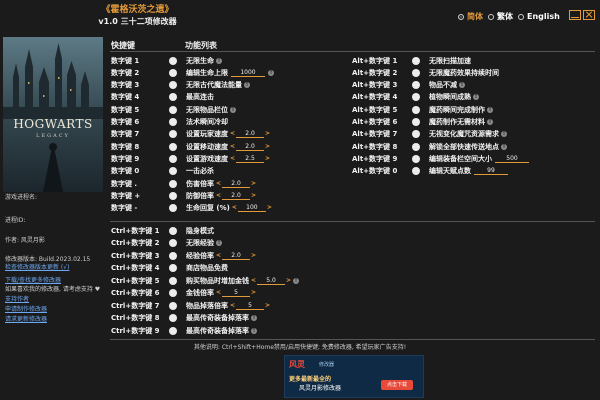 Image resolution: width=600 pixels, height=400 pixels. I want to click on hotkey-label: Ctrl+数字键 3, so click(135, 255).